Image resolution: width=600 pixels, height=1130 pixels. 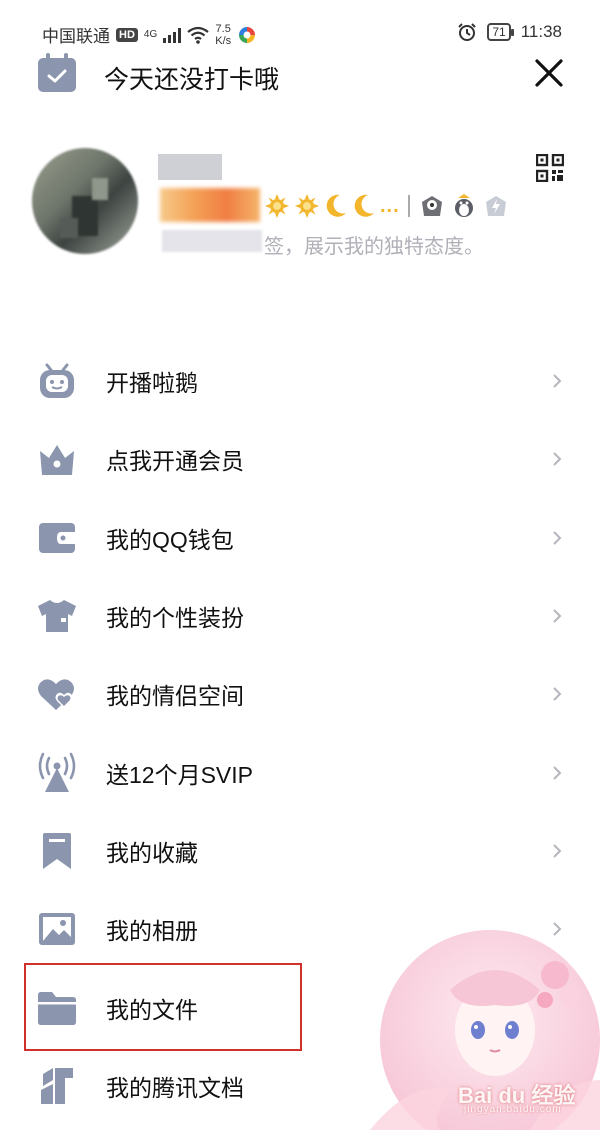 I want to click on menu-item-theme: 我的个性装扮, so click(x=300, y=616).